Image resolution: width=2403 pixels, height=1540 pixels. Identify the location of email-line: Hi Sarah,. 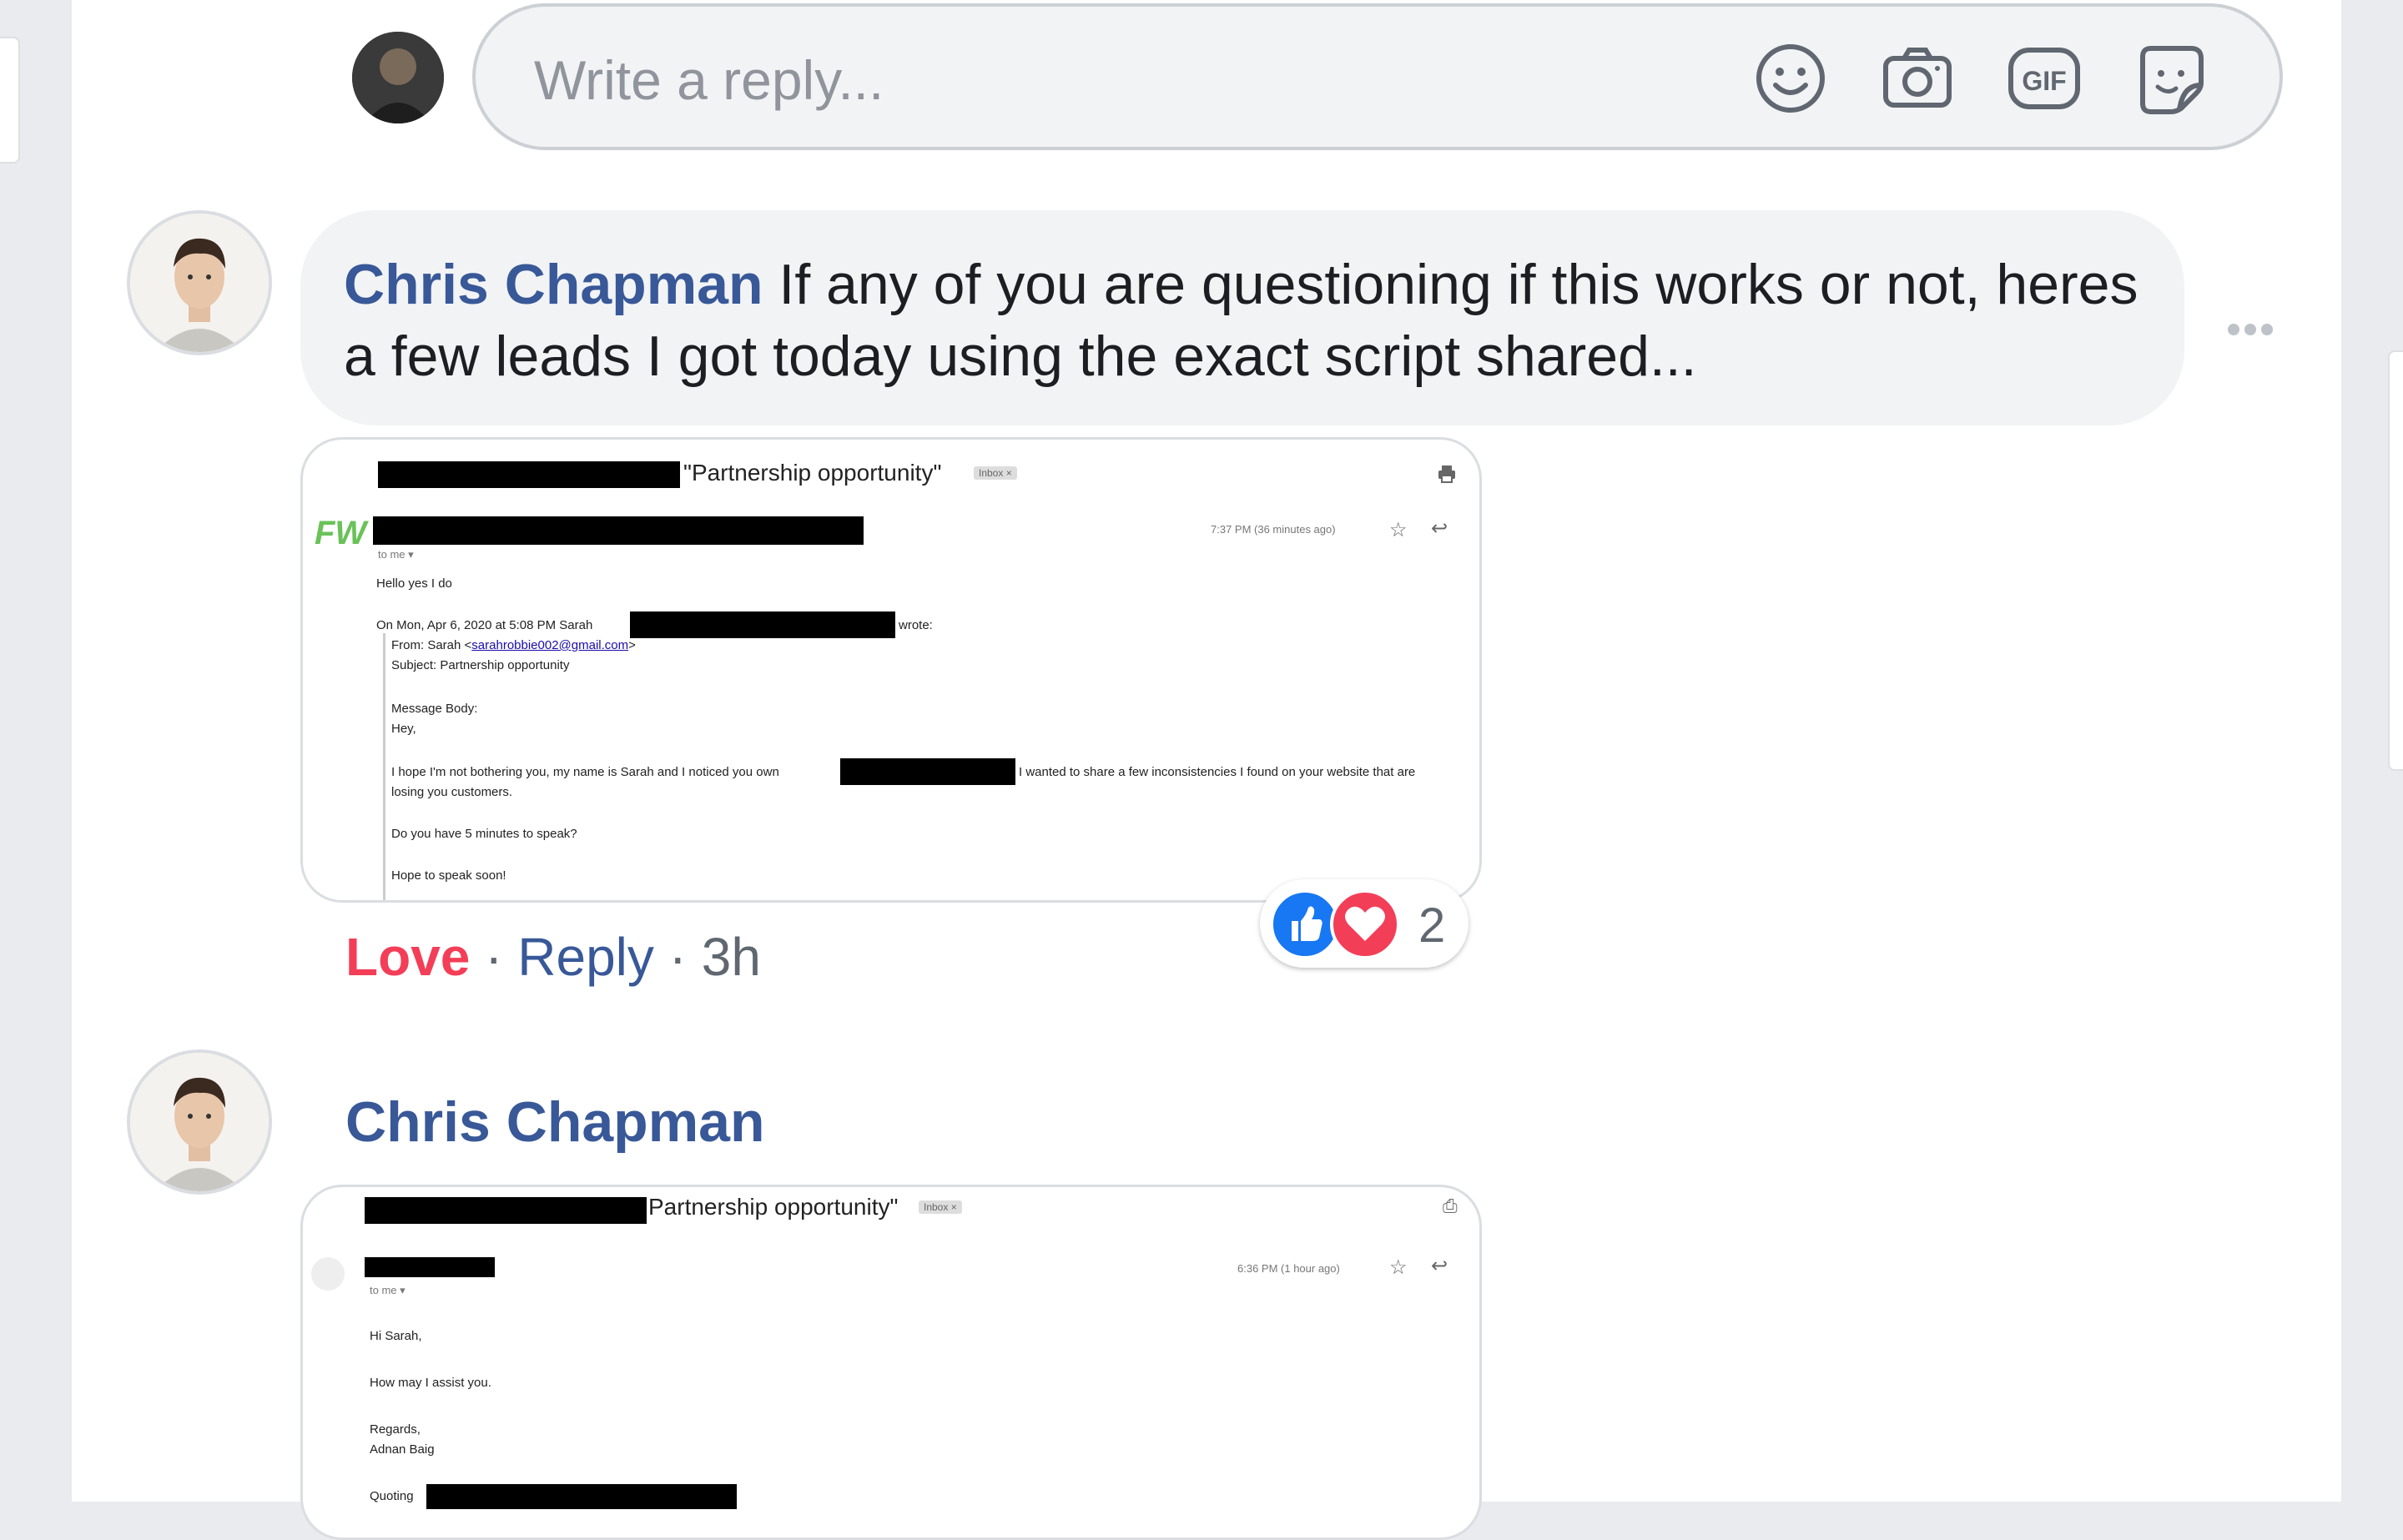
(396, 1336).